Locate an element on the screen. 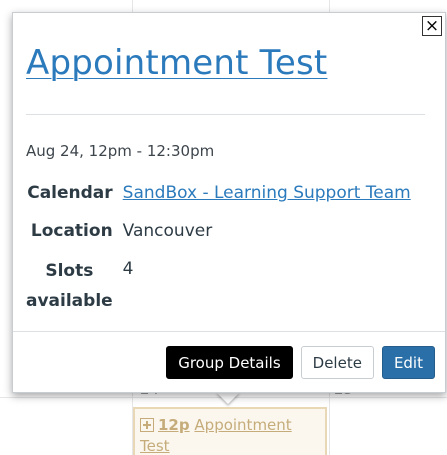  event-title-link: Appointment Test is located at coordinates (176, 63).